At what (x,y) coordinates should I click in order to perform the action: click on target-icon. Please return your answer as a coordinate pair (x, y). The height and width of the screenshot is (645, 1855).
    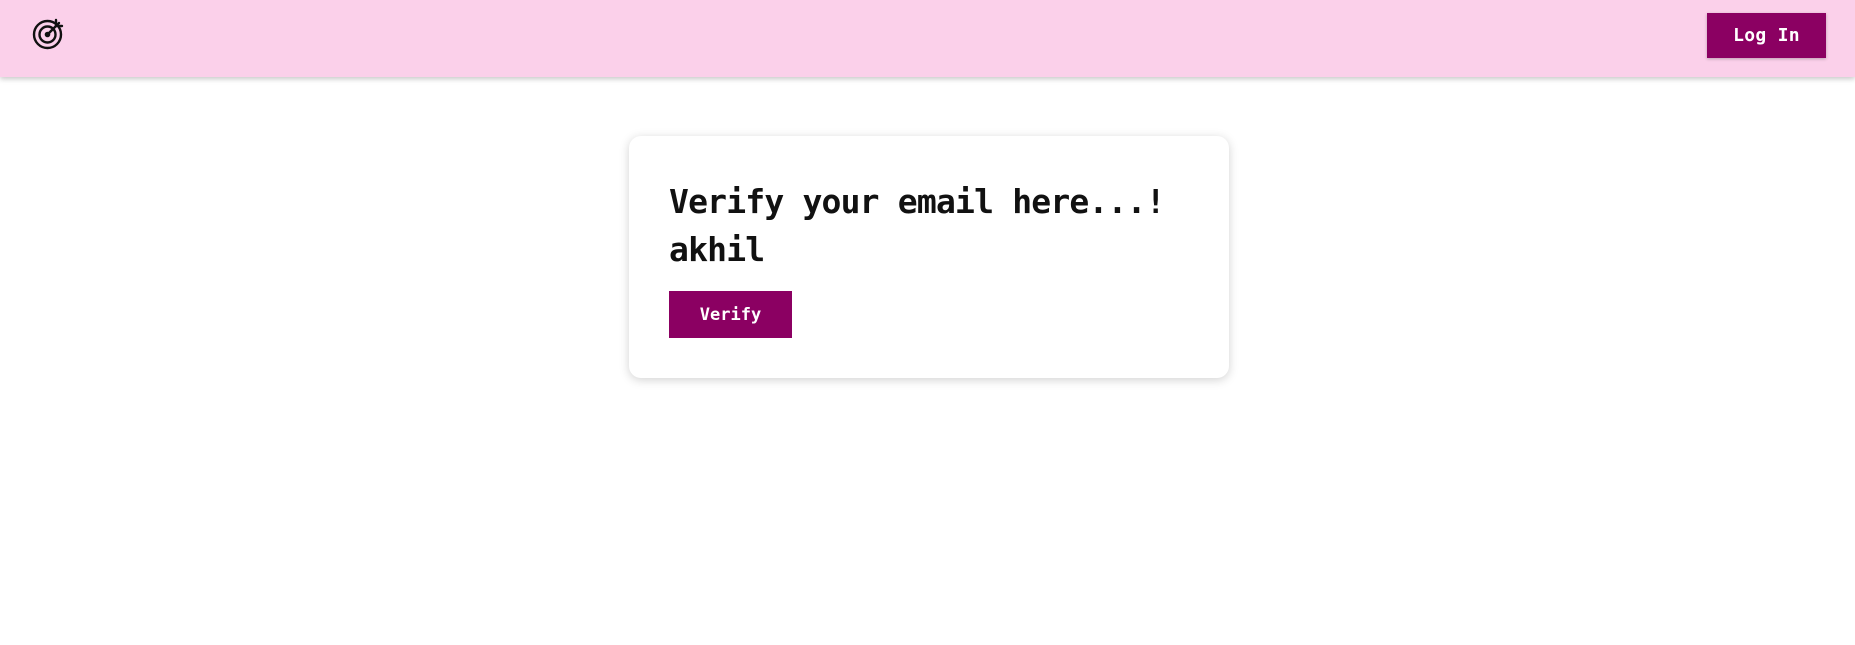
    Looking at the image, I should click on (48, 34).